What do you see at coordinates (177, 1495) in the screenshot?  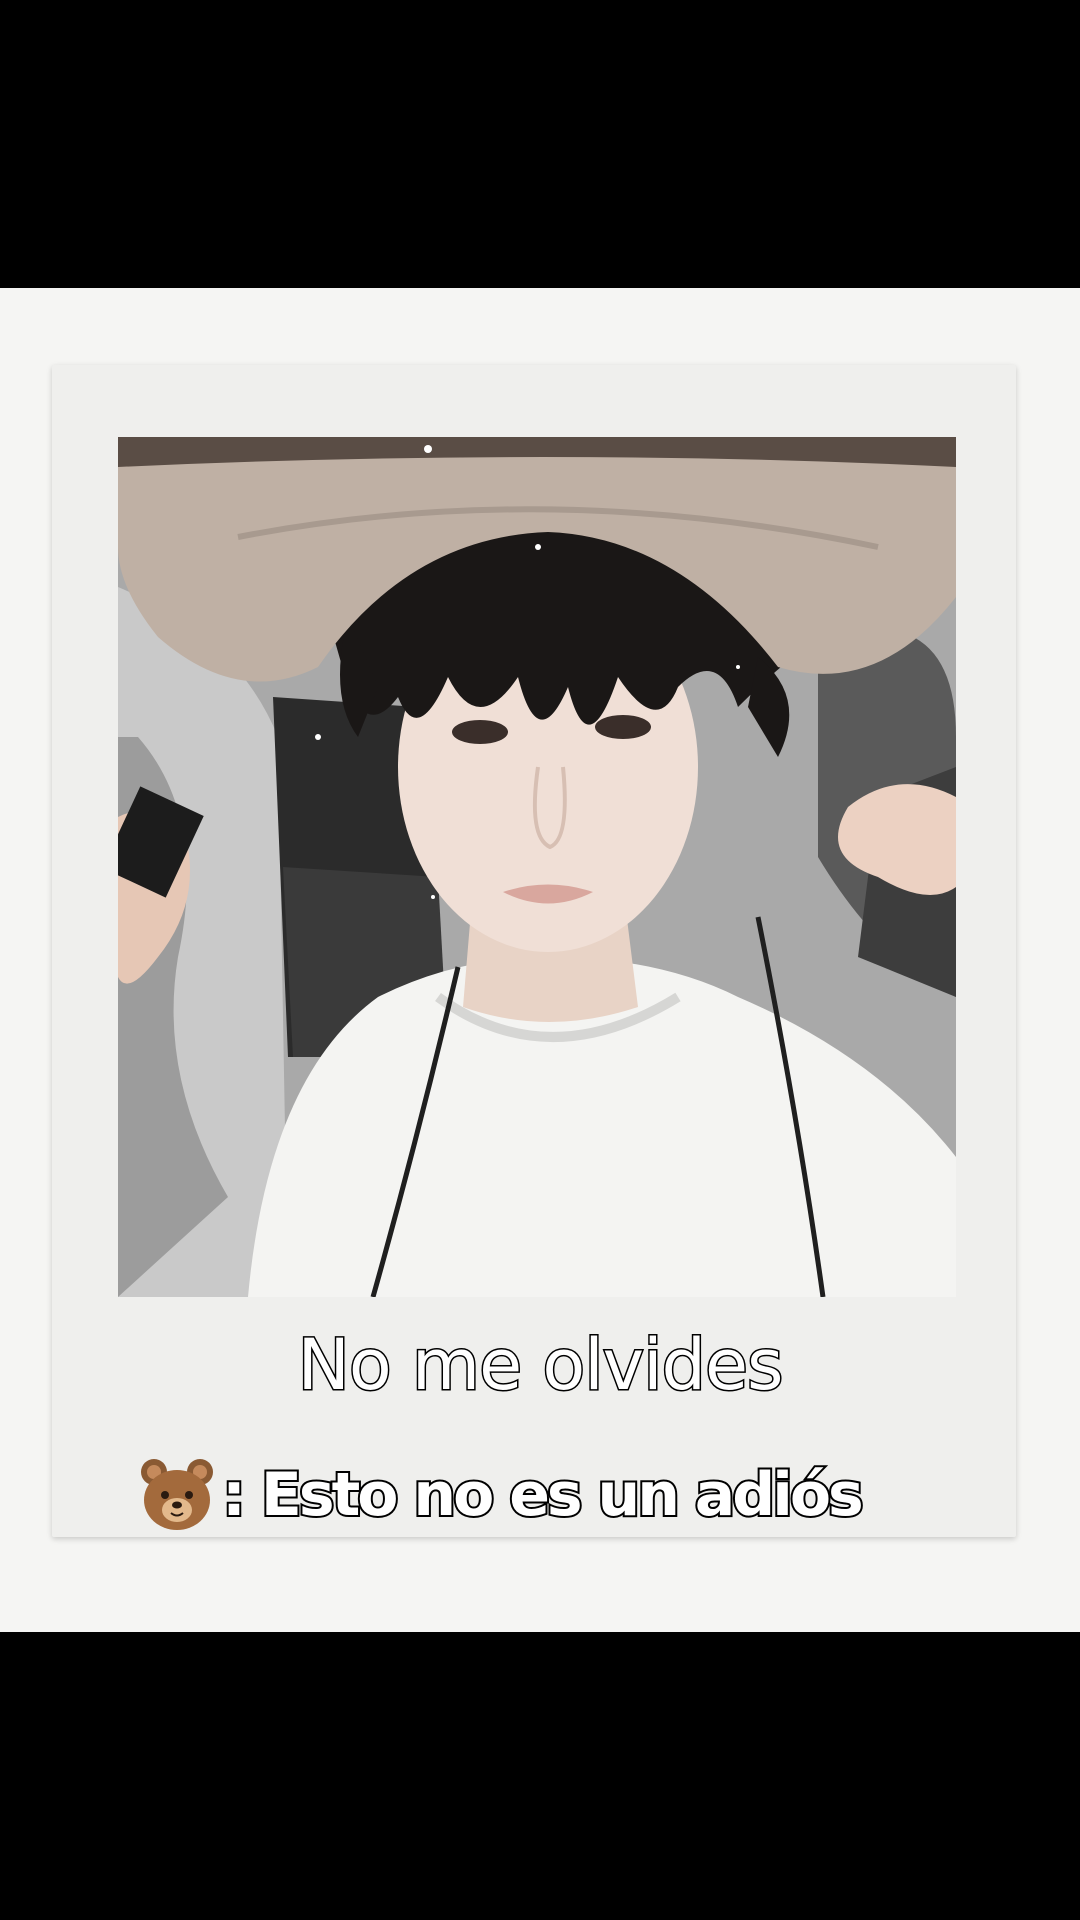 I see `bear-face-icon` at bounding box center [177, 1495].